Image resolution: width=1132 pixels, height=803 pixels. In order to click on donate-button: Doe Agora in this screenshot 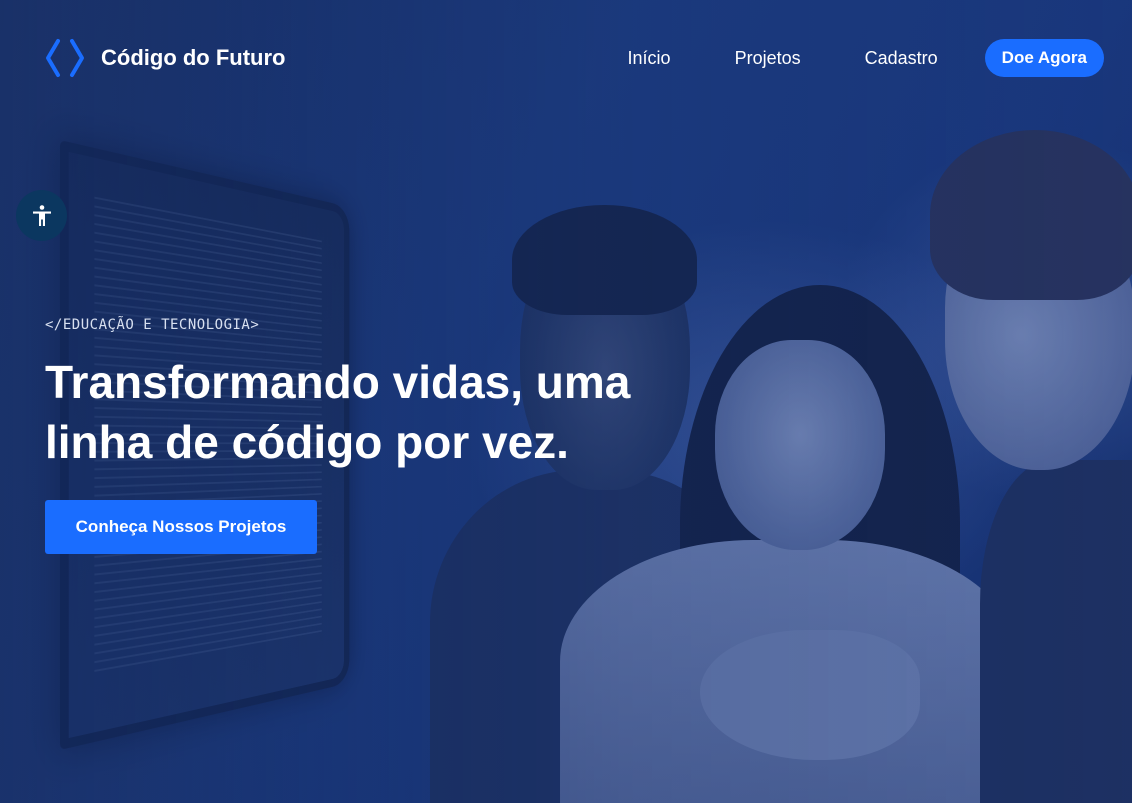, I will do `click(1044, 58)`.